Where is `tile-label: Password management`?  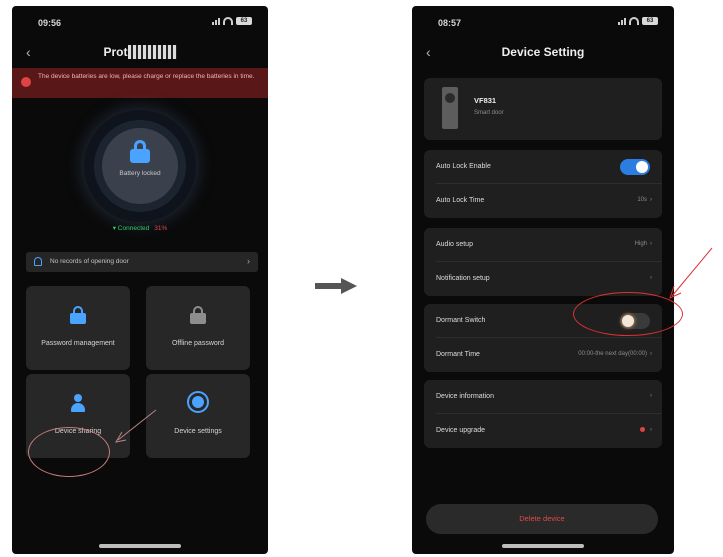
tile-label: Password management is located at coordinates (78, 343).